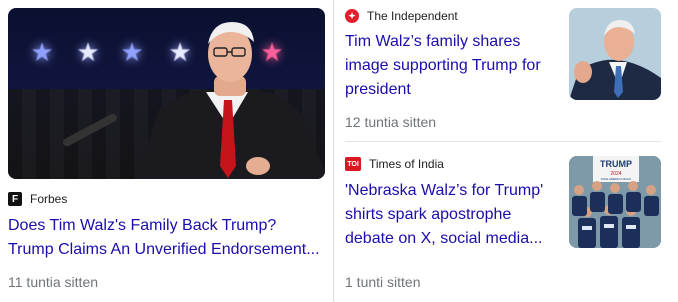 Image resolution: width=678 pixels, height=302 pixels. I want to click on side-story-2-source: TOI Times of India, so click(394, 164).